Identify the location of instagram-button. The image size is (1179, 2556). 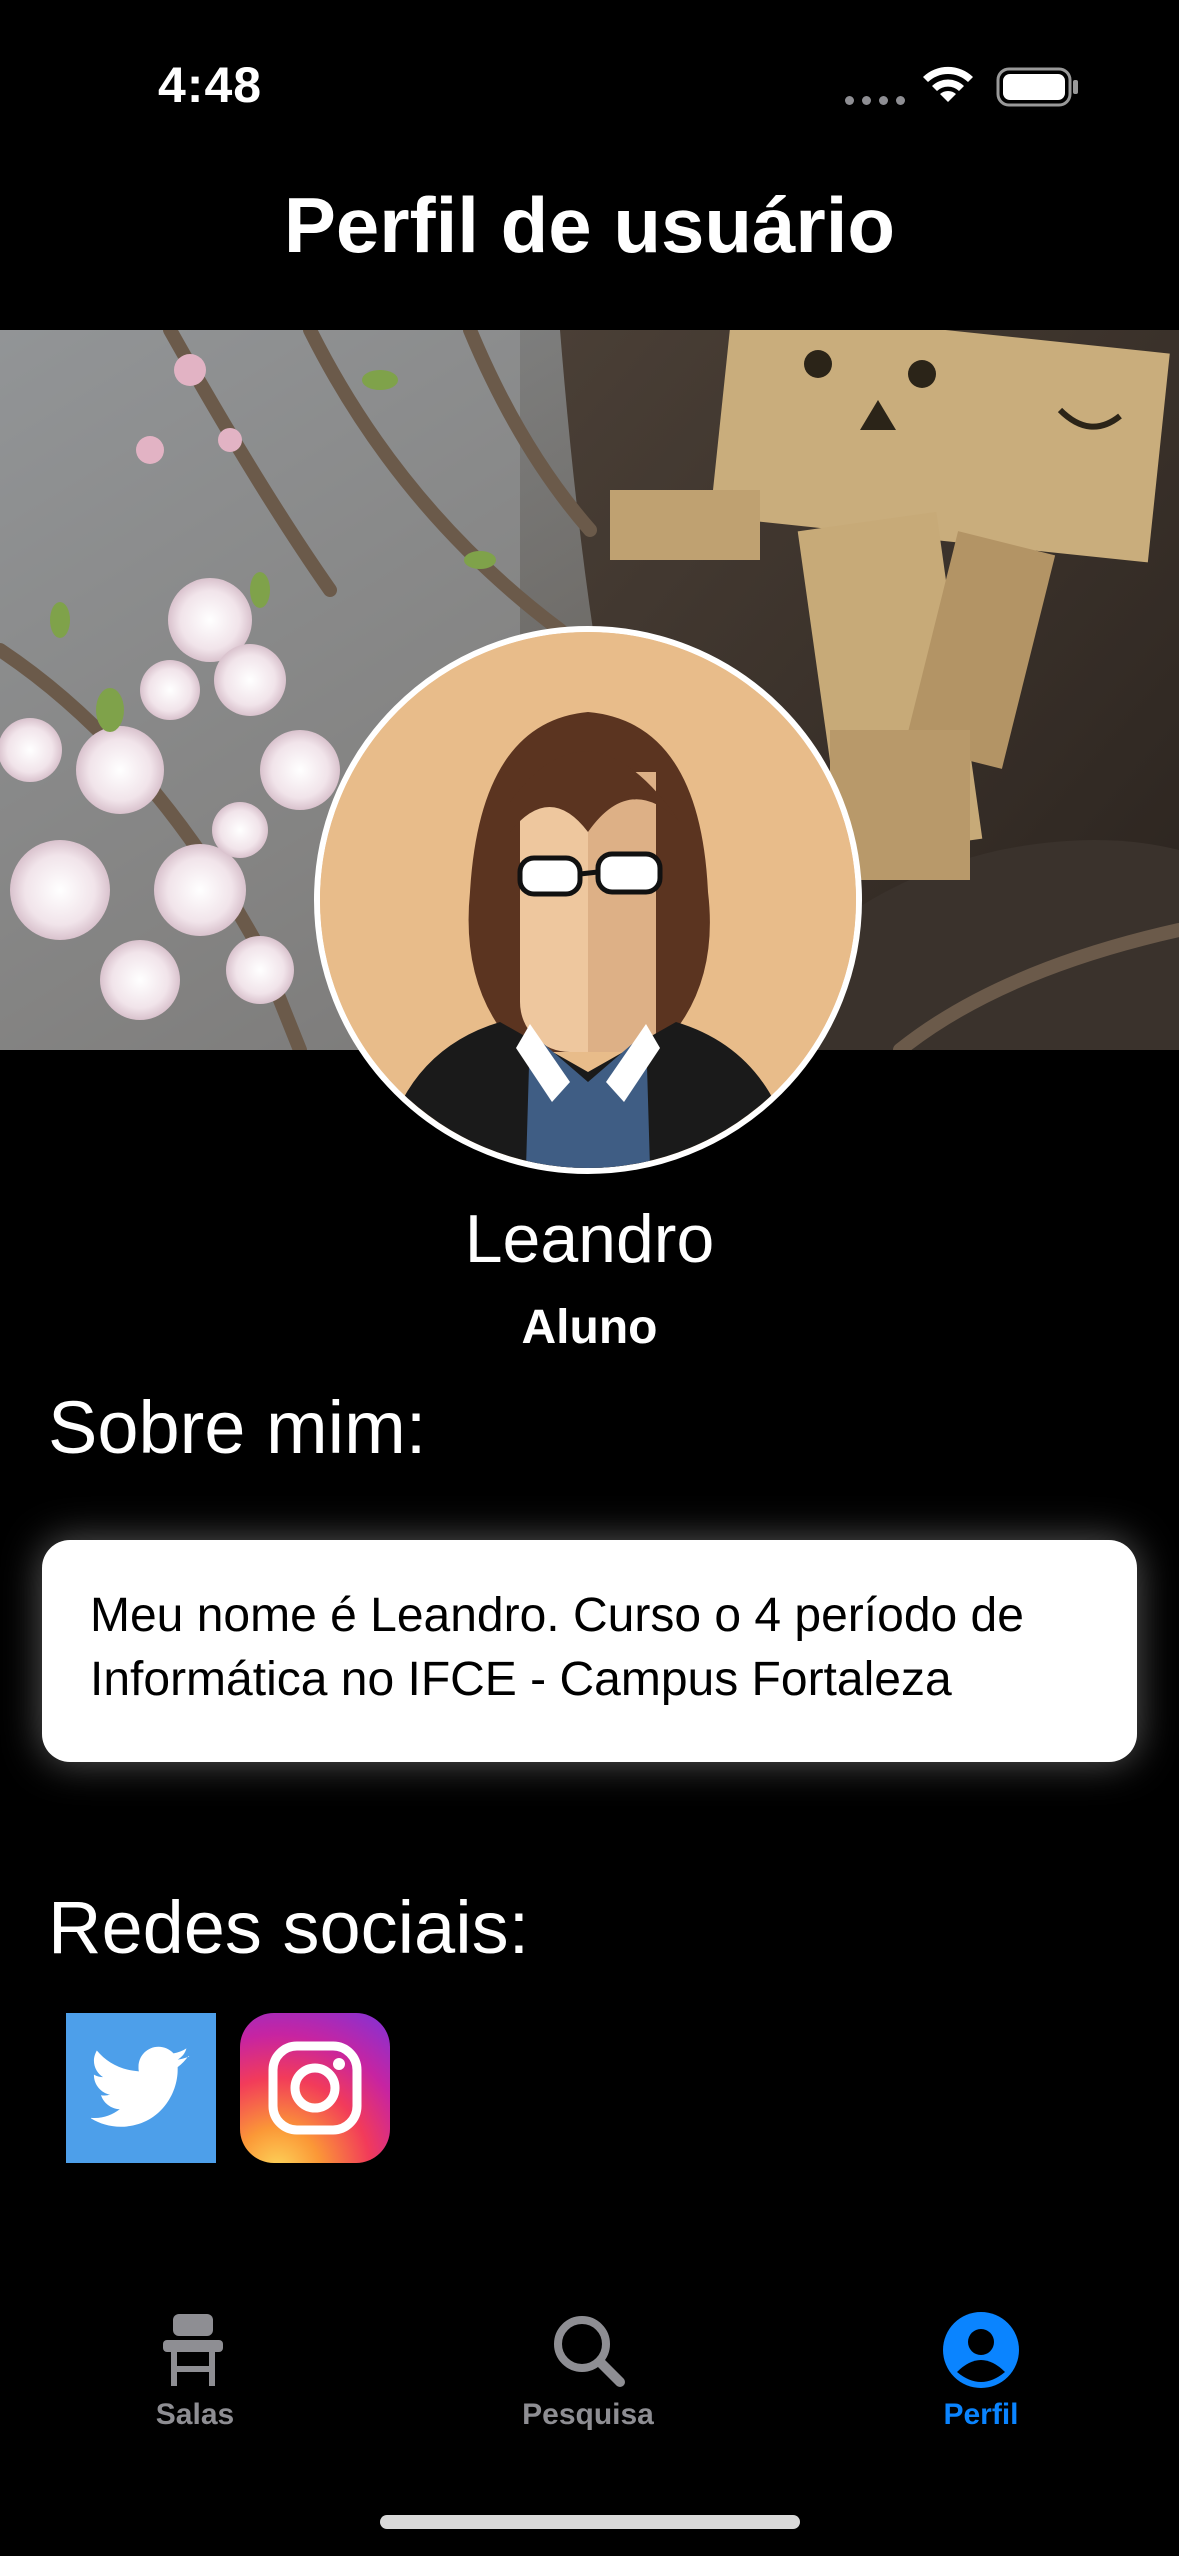
(315, 2088).